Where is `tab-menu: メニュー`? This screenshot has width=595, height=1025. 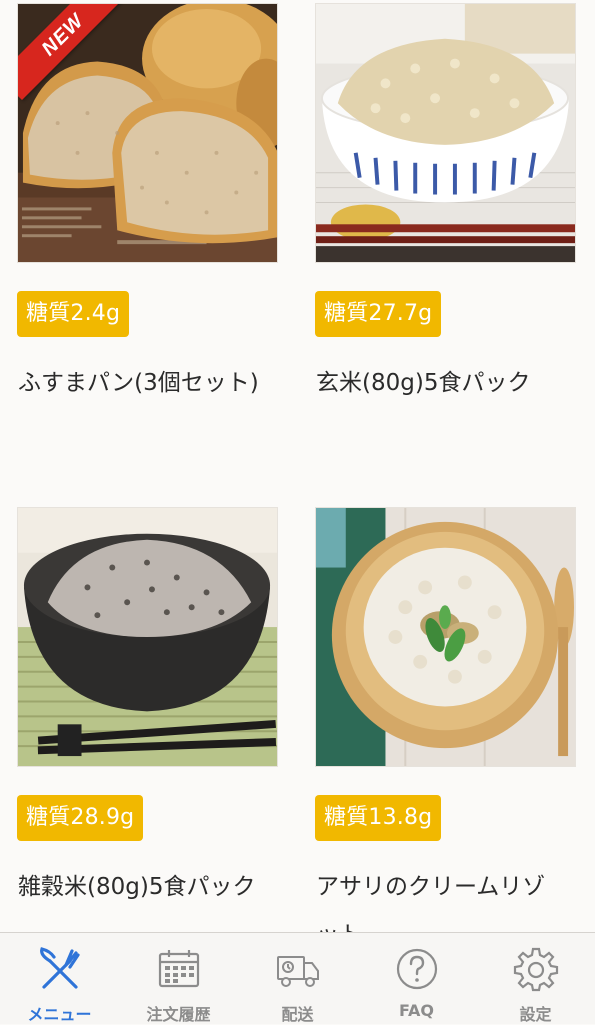 tab-menu: メニュー is located at coordinates (59, 978).